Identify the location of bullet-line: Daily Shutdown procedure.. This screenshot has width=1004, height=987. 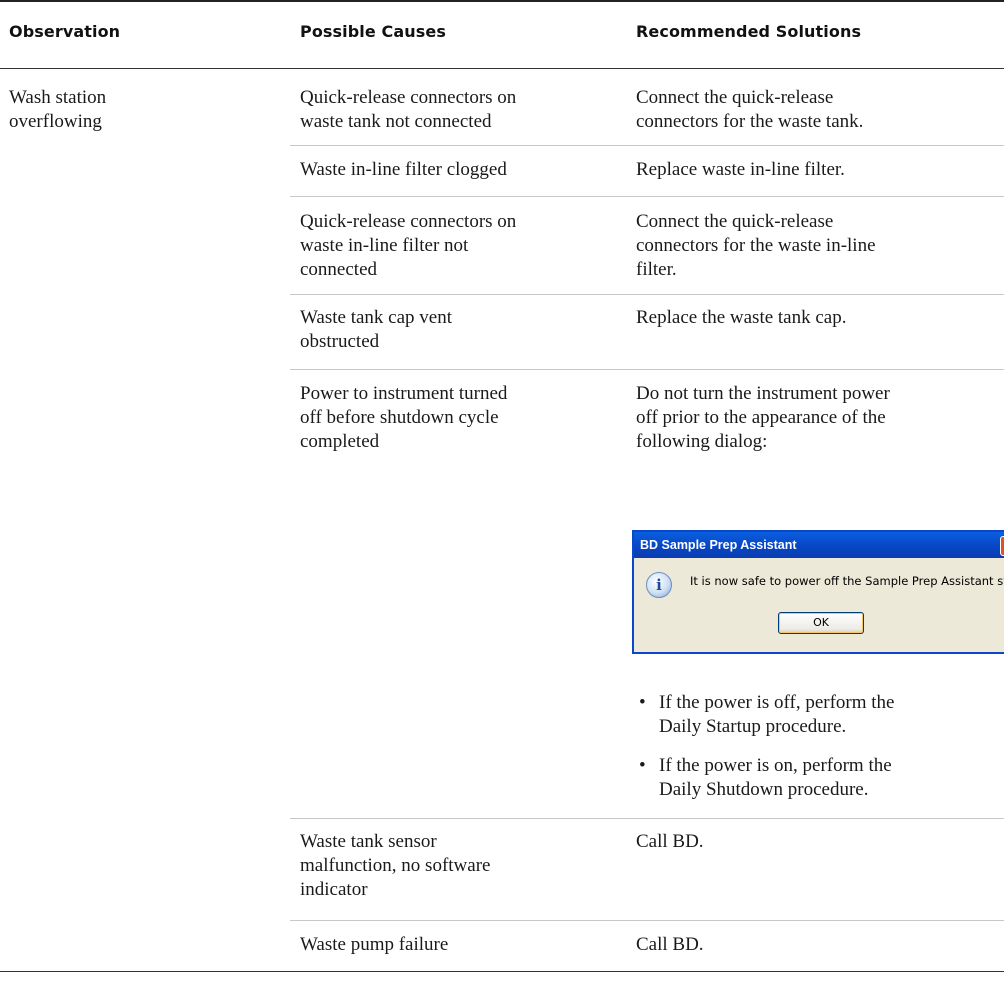
(764, 789).